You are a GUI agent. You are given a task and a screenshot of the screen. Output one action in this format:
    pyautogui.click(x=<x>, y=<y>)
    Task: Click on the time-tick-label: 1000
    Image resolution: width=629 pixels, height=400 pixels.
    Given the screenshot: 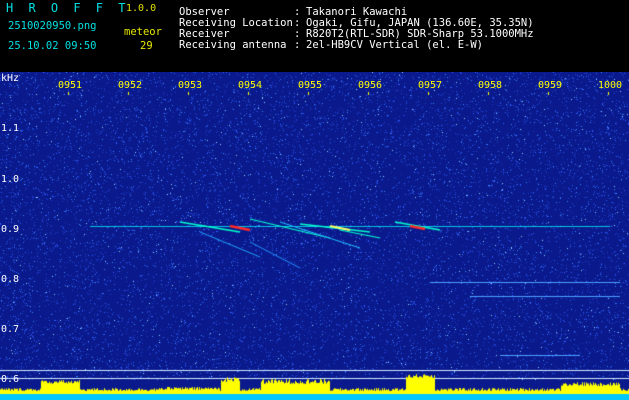 What is the action you would take?
    pyautogui.click(x=610, y=85)
    